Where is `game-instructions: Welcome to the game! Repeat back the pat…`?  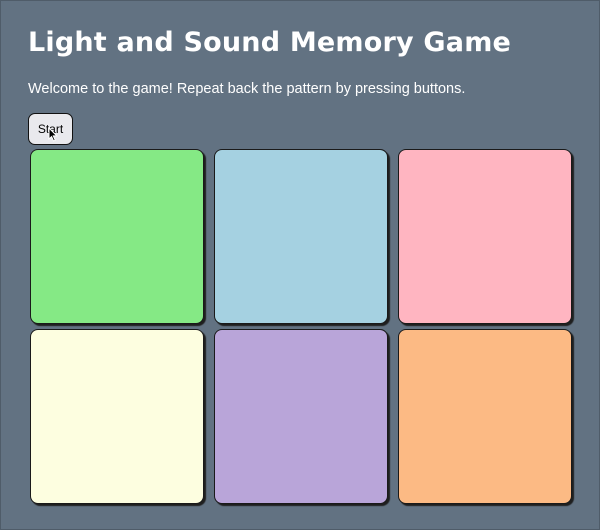
game-instructions: Welcome to the game! Repeat back the pat… is located at coordinates (247, 89).